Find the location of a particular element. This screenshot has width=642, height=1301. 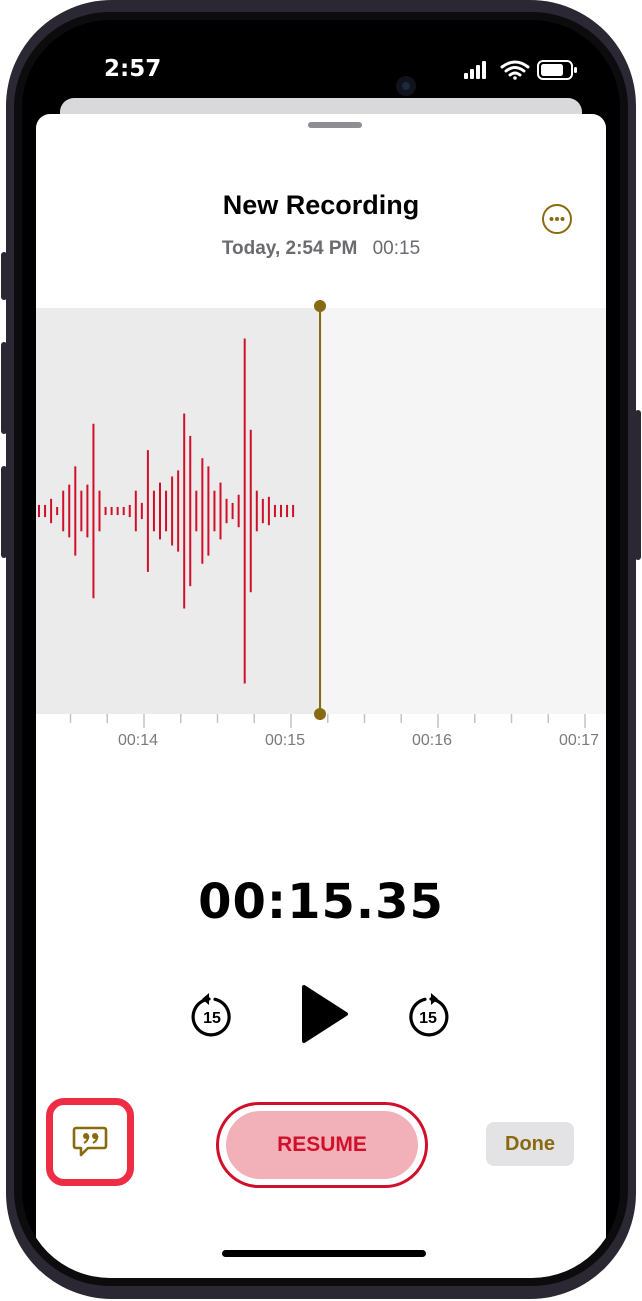

ellipsis-circle-icon is located at coordinates (557, 219).